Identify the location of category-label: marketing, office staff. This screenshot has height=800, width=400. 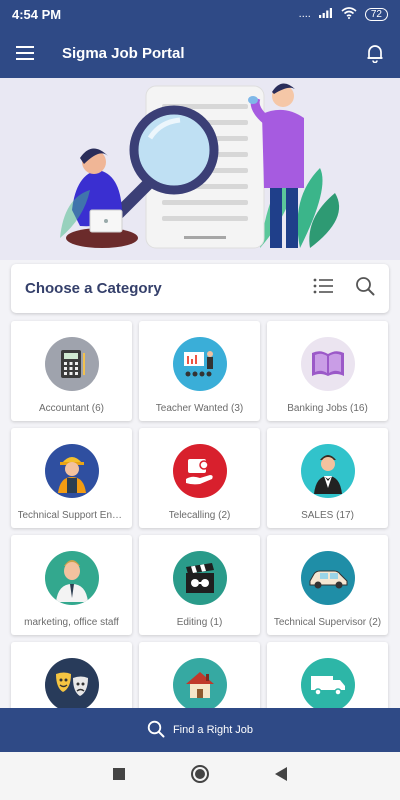
(71, 622).